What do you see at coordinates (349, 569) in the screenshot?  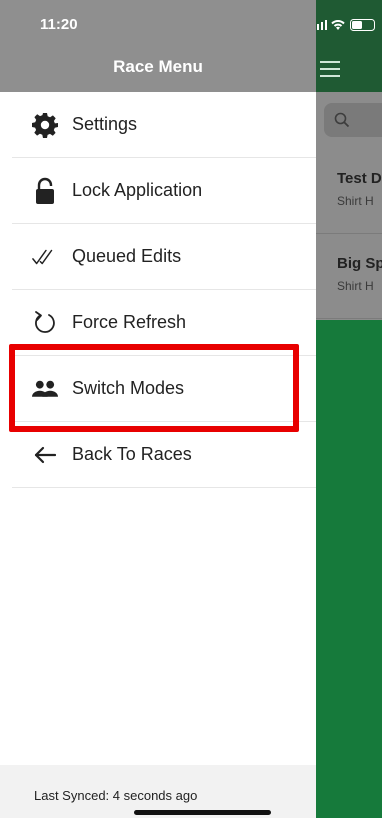 I see `app-body` at bounding box center [349, 569].